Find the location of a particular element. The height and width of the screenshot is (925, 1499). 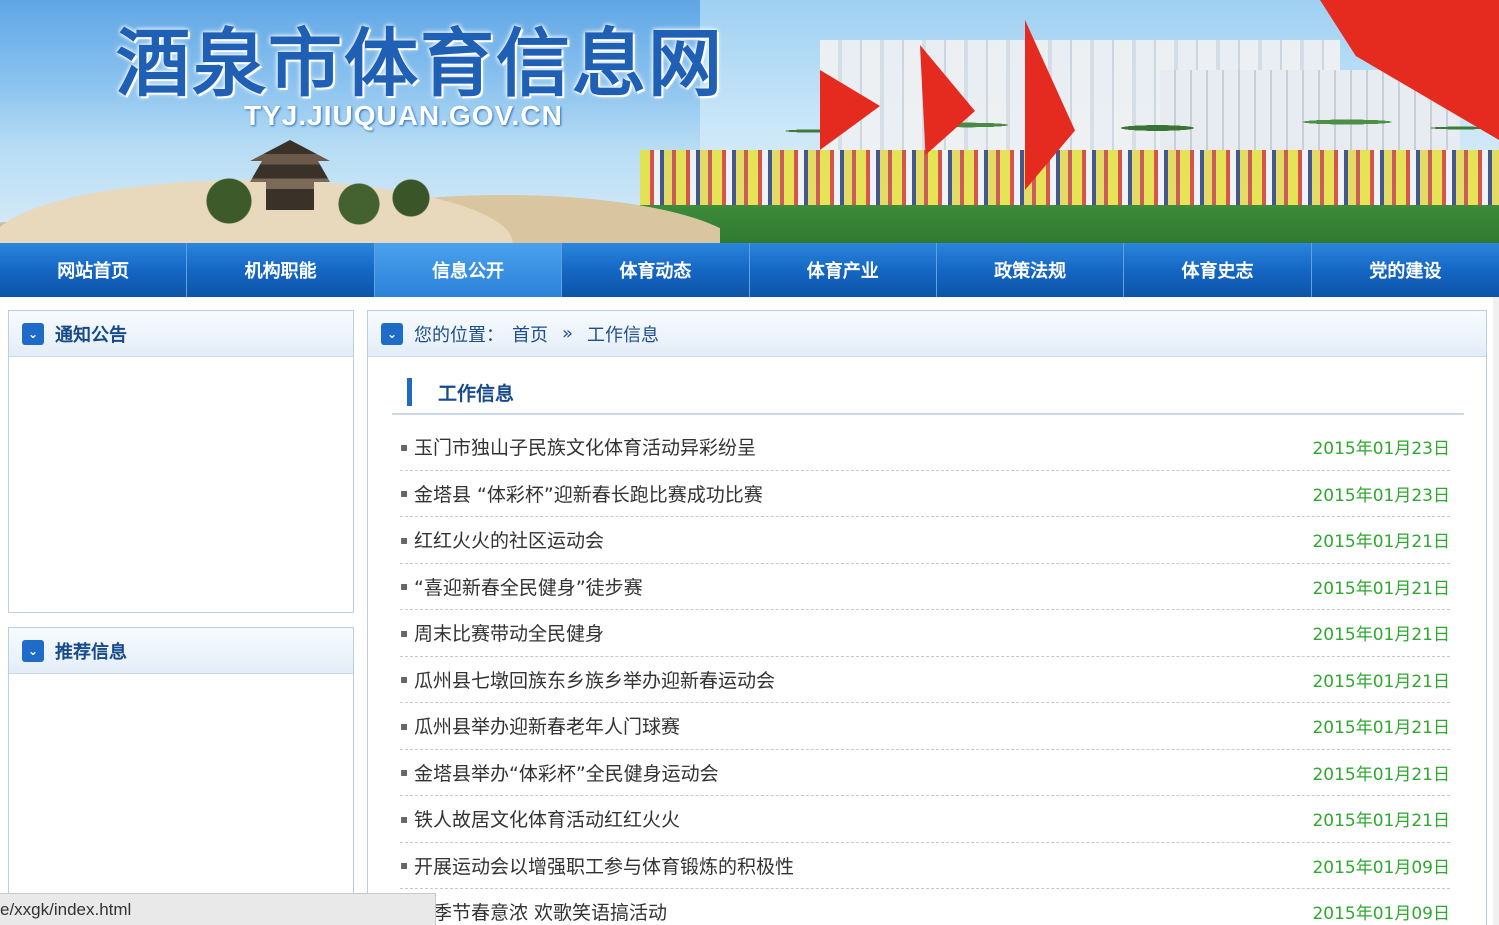

breadcrumb-current-link: 工作信息 is located at coordinates (623, 334).